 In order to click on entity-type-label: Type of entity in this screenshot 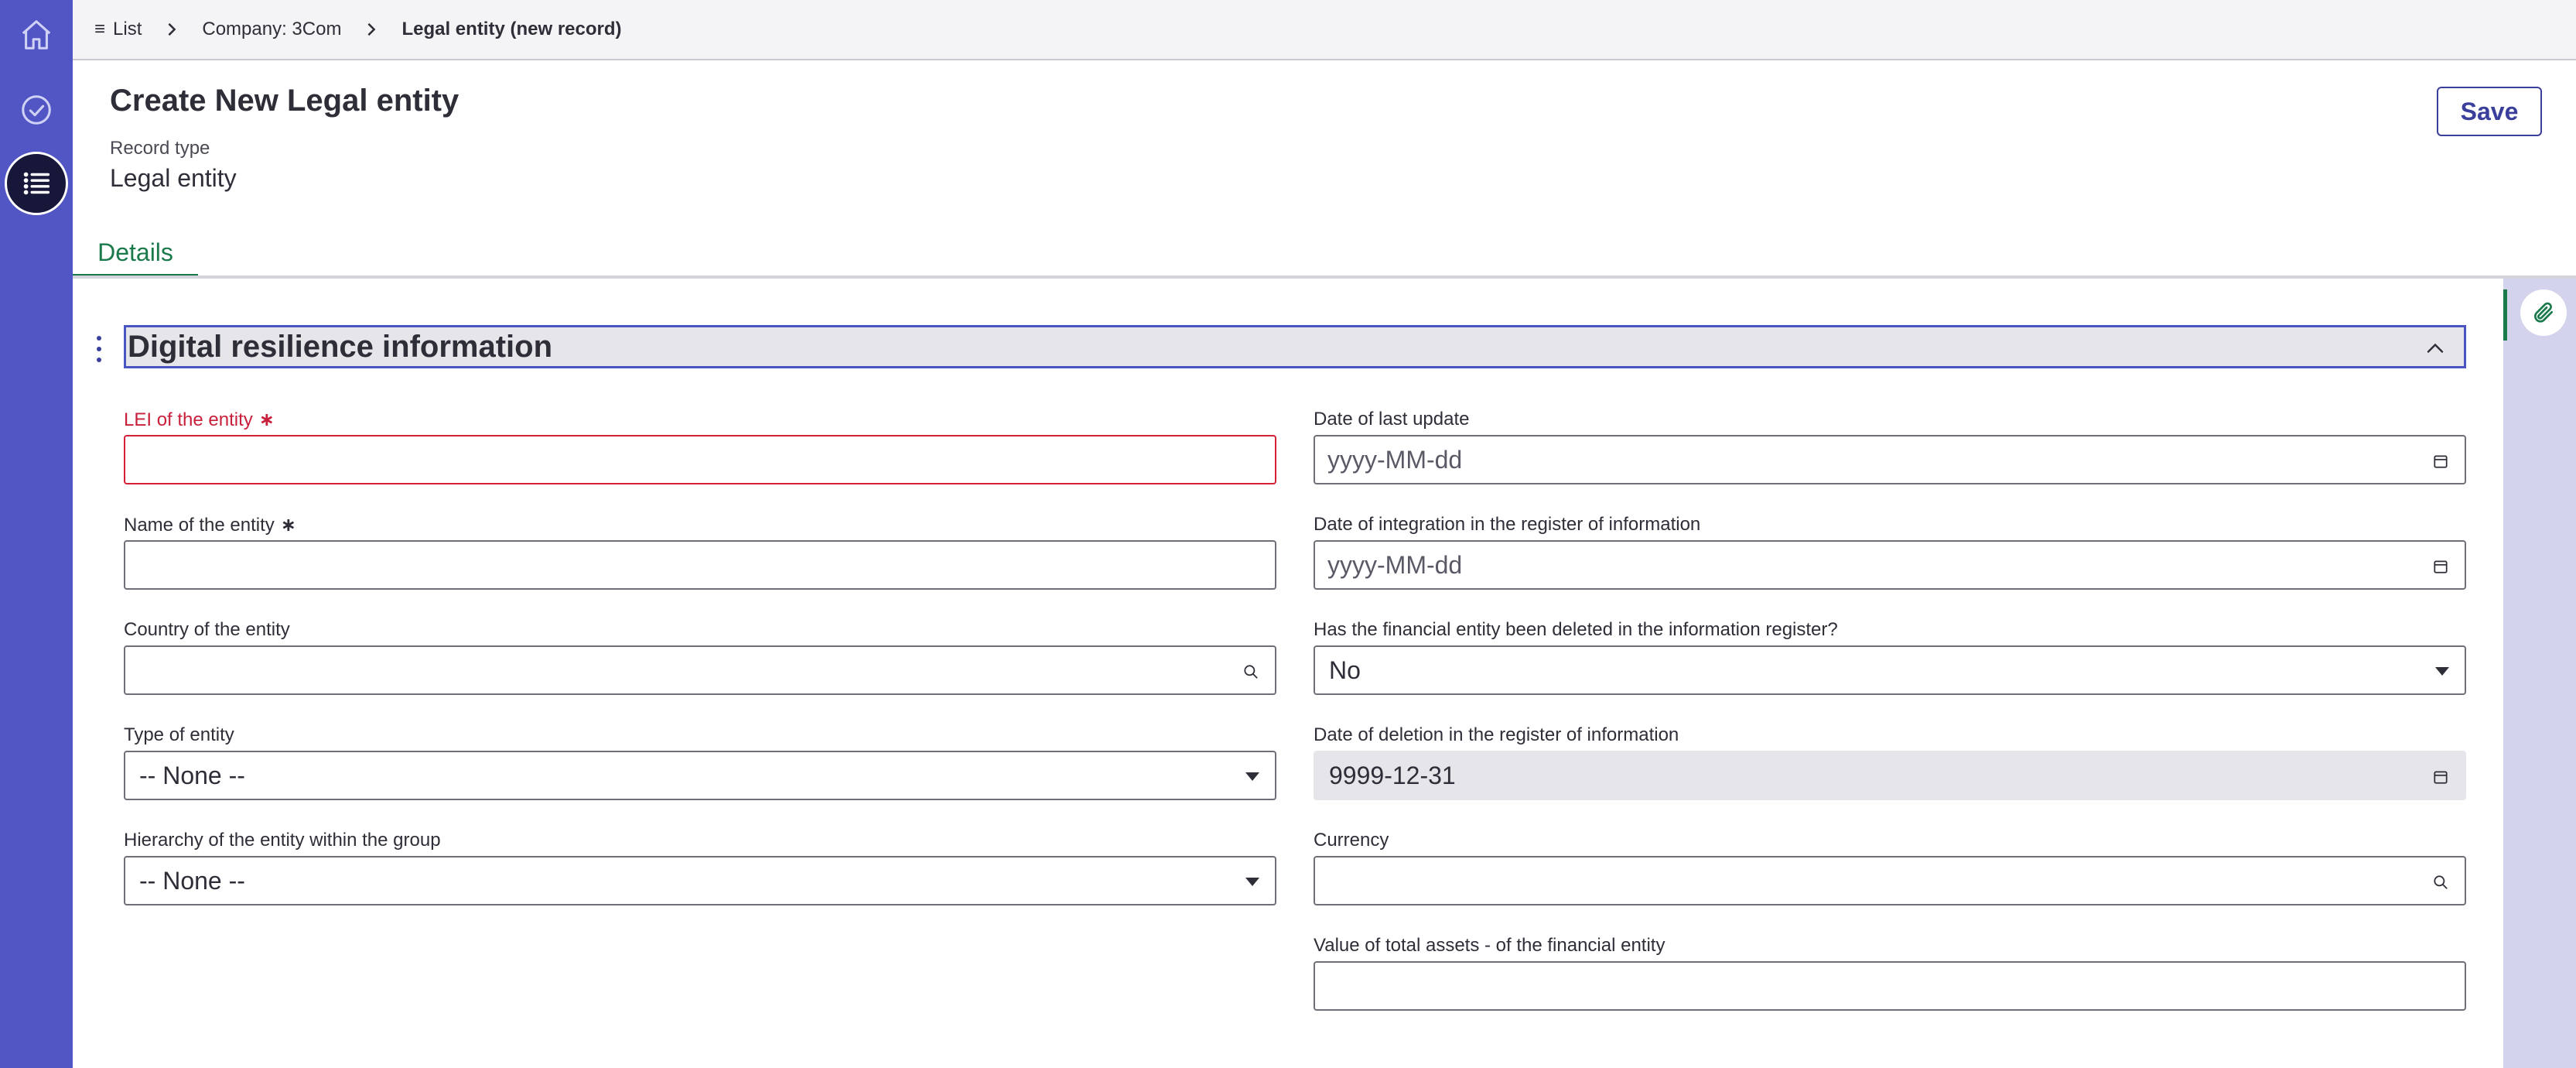, I will do `click(179, 734)`.